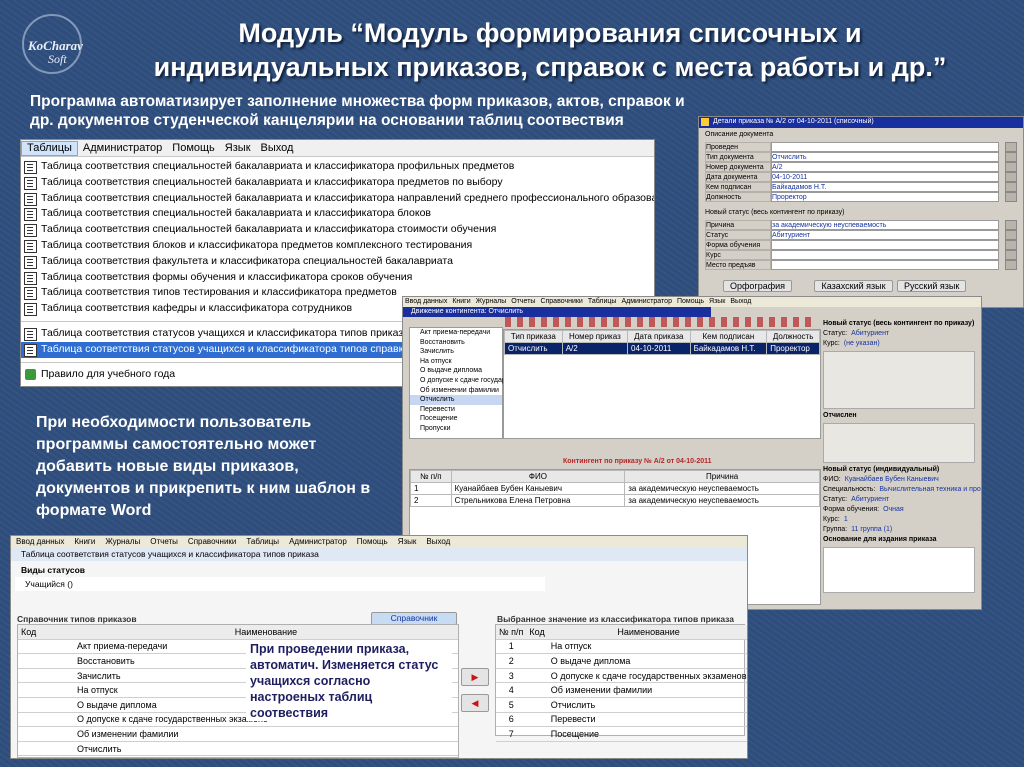  I want to click on menu-language: Язык, so click(238, 148).